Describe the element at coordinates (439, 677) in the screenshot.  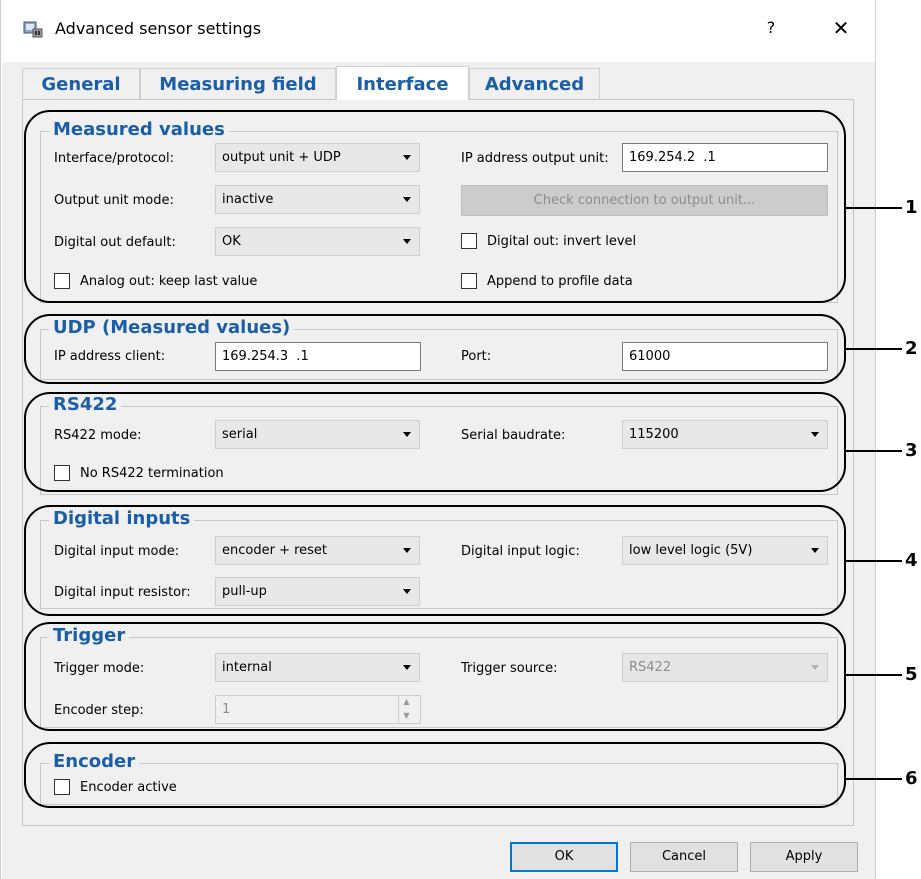
I see `group-trigger: Trigger` at that location.